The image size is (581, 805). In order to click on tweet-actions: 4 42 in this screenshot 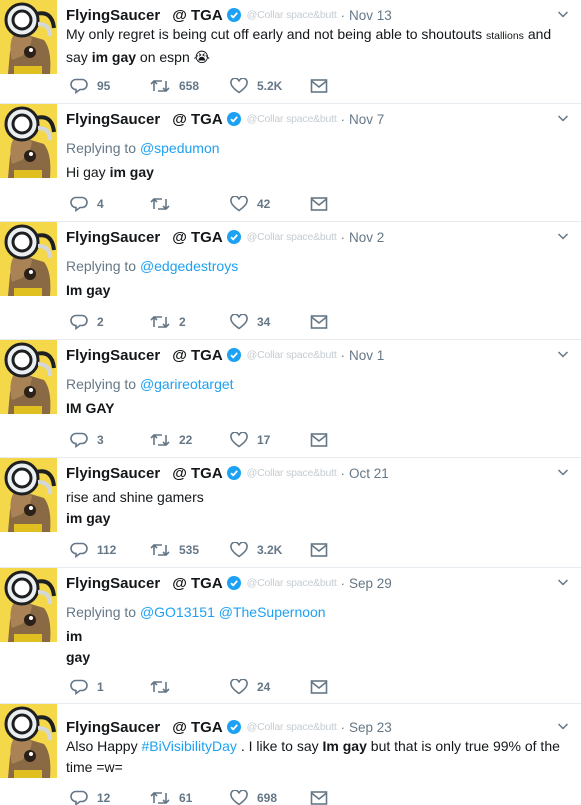, I will do `click(205, 205)`.